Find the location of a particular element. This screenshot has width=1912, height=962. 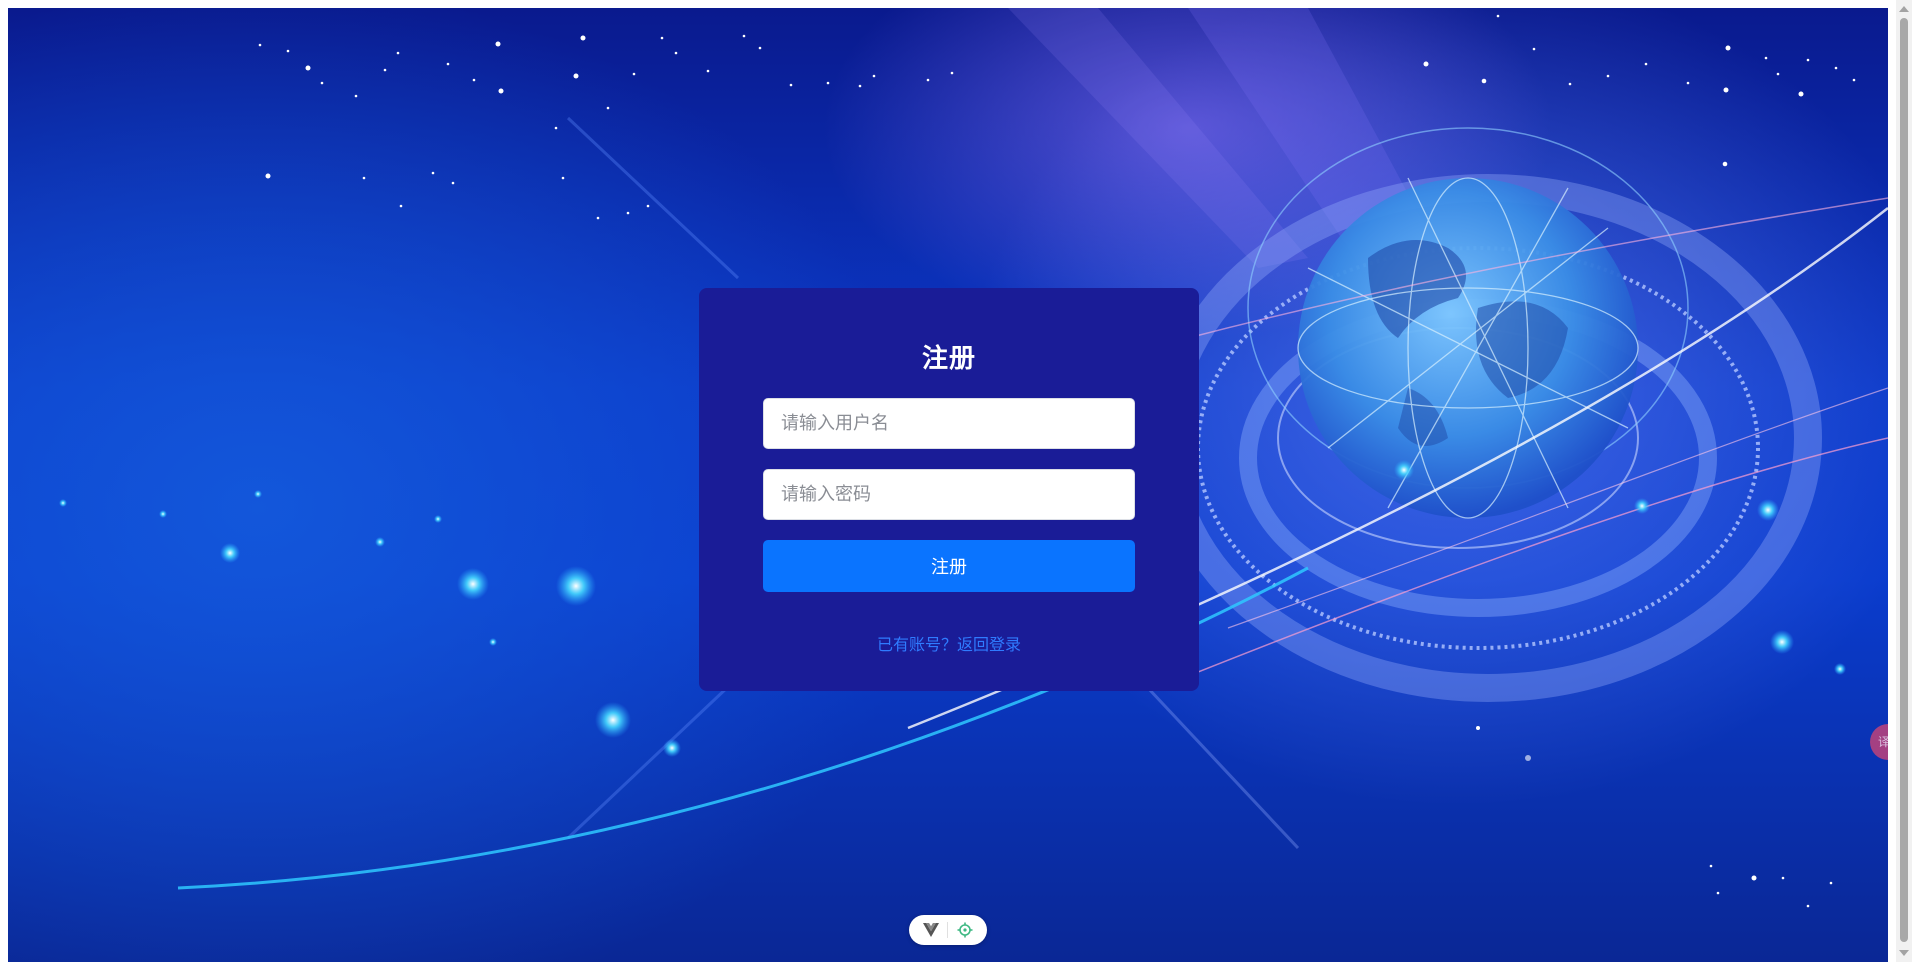

scroll-thumb is located at coordinates (1904, 480).